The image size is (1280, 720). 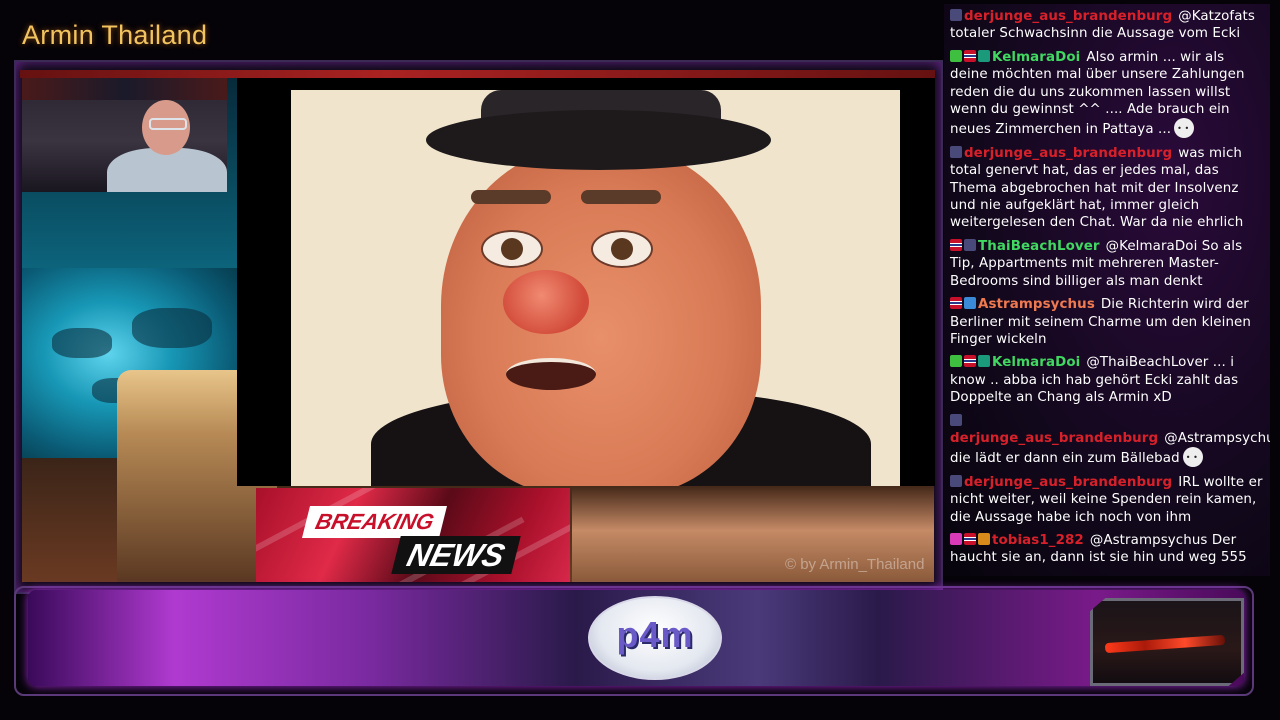 I want to click on chat-username: ThaiBeachLover, so click(x=1039, y=246).